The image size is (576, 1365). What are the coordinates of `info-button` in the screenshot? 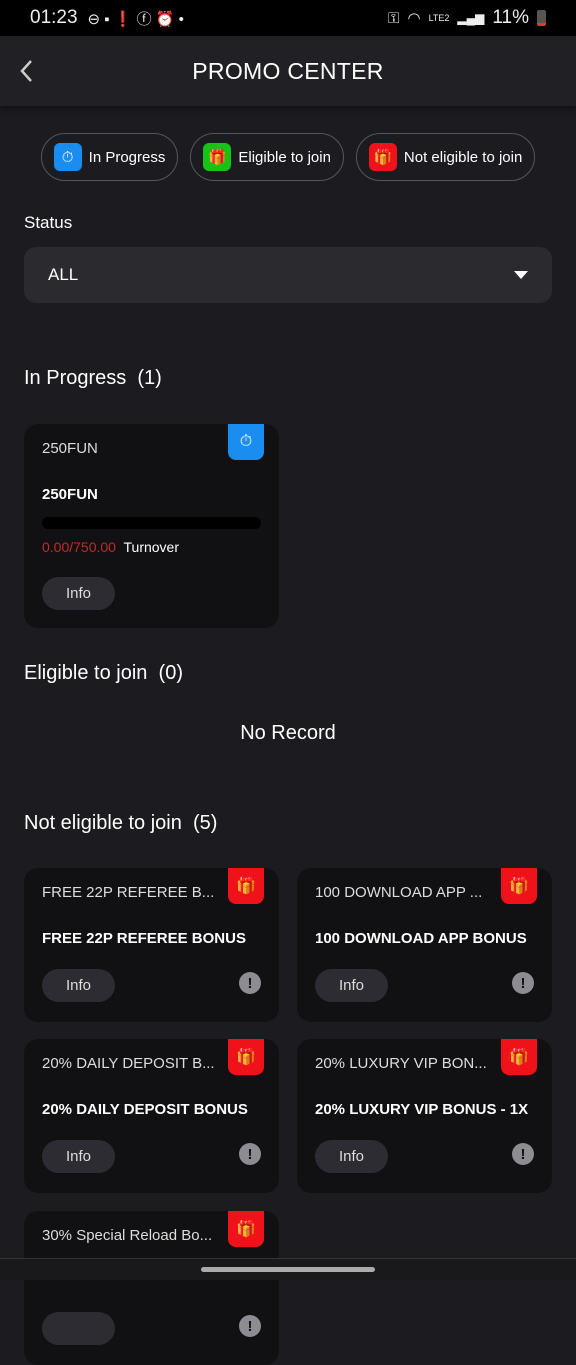 It's located at (78, 1328).